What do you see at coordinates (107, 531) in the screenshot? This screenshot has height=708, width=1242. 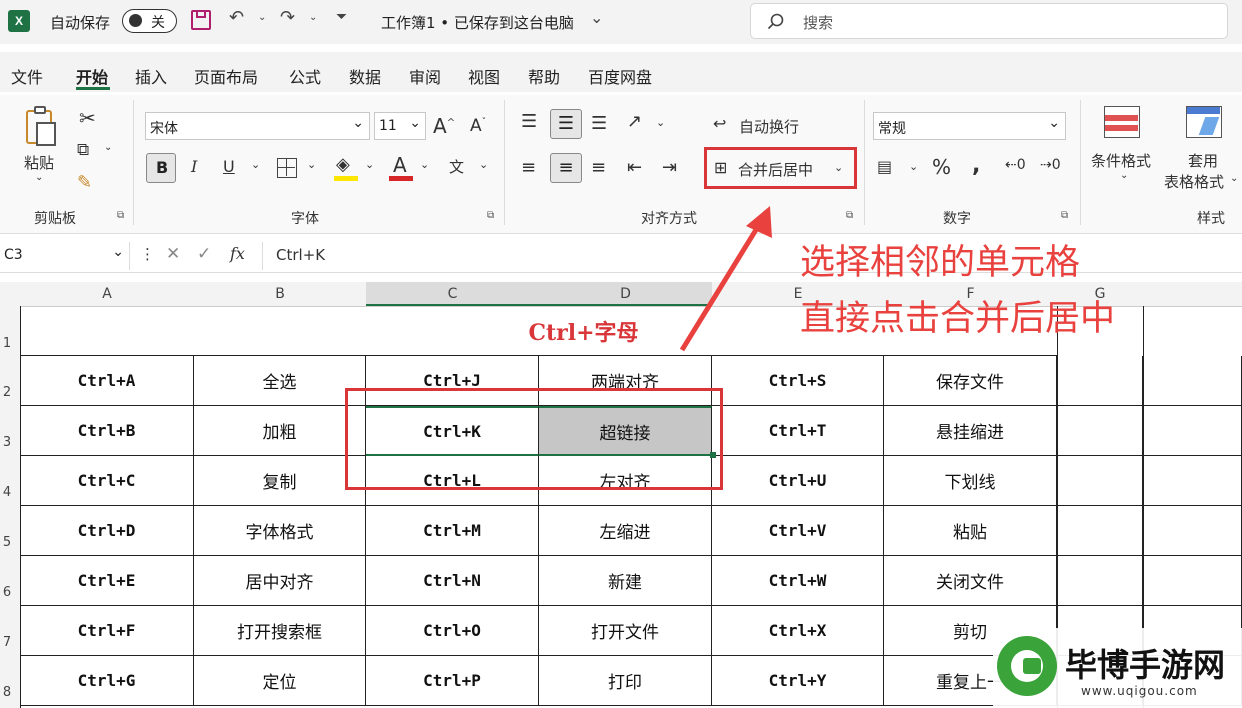 I see `cell-a5: Ctrl+D` at bounding box center [107, 531].